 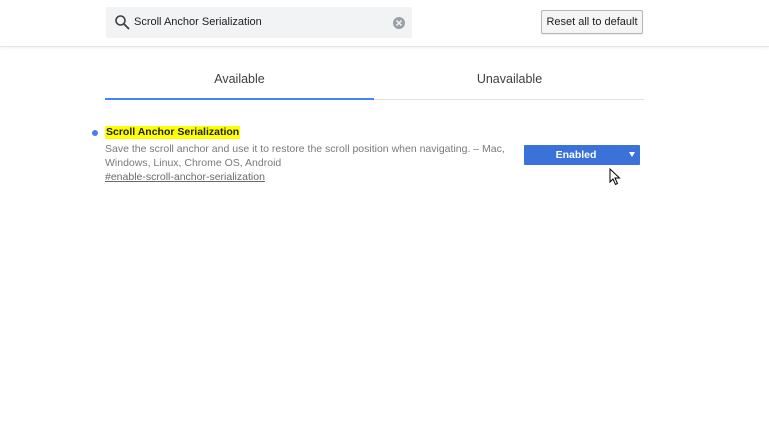 What do you see at coordinates (509, 79) in the screenshot?
I see `tab-unavailable: Unavailable` at bounding box center [509, 79].